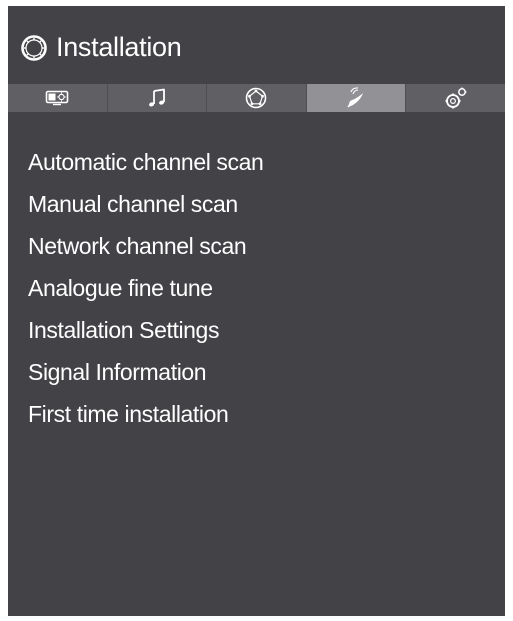 This screenshot has width=513, height=621. What do you see at coordinates (145, 421) in the screenshot?
I see `menu-item-first-time-installation: First time installation` at bounding box center [145, 421].